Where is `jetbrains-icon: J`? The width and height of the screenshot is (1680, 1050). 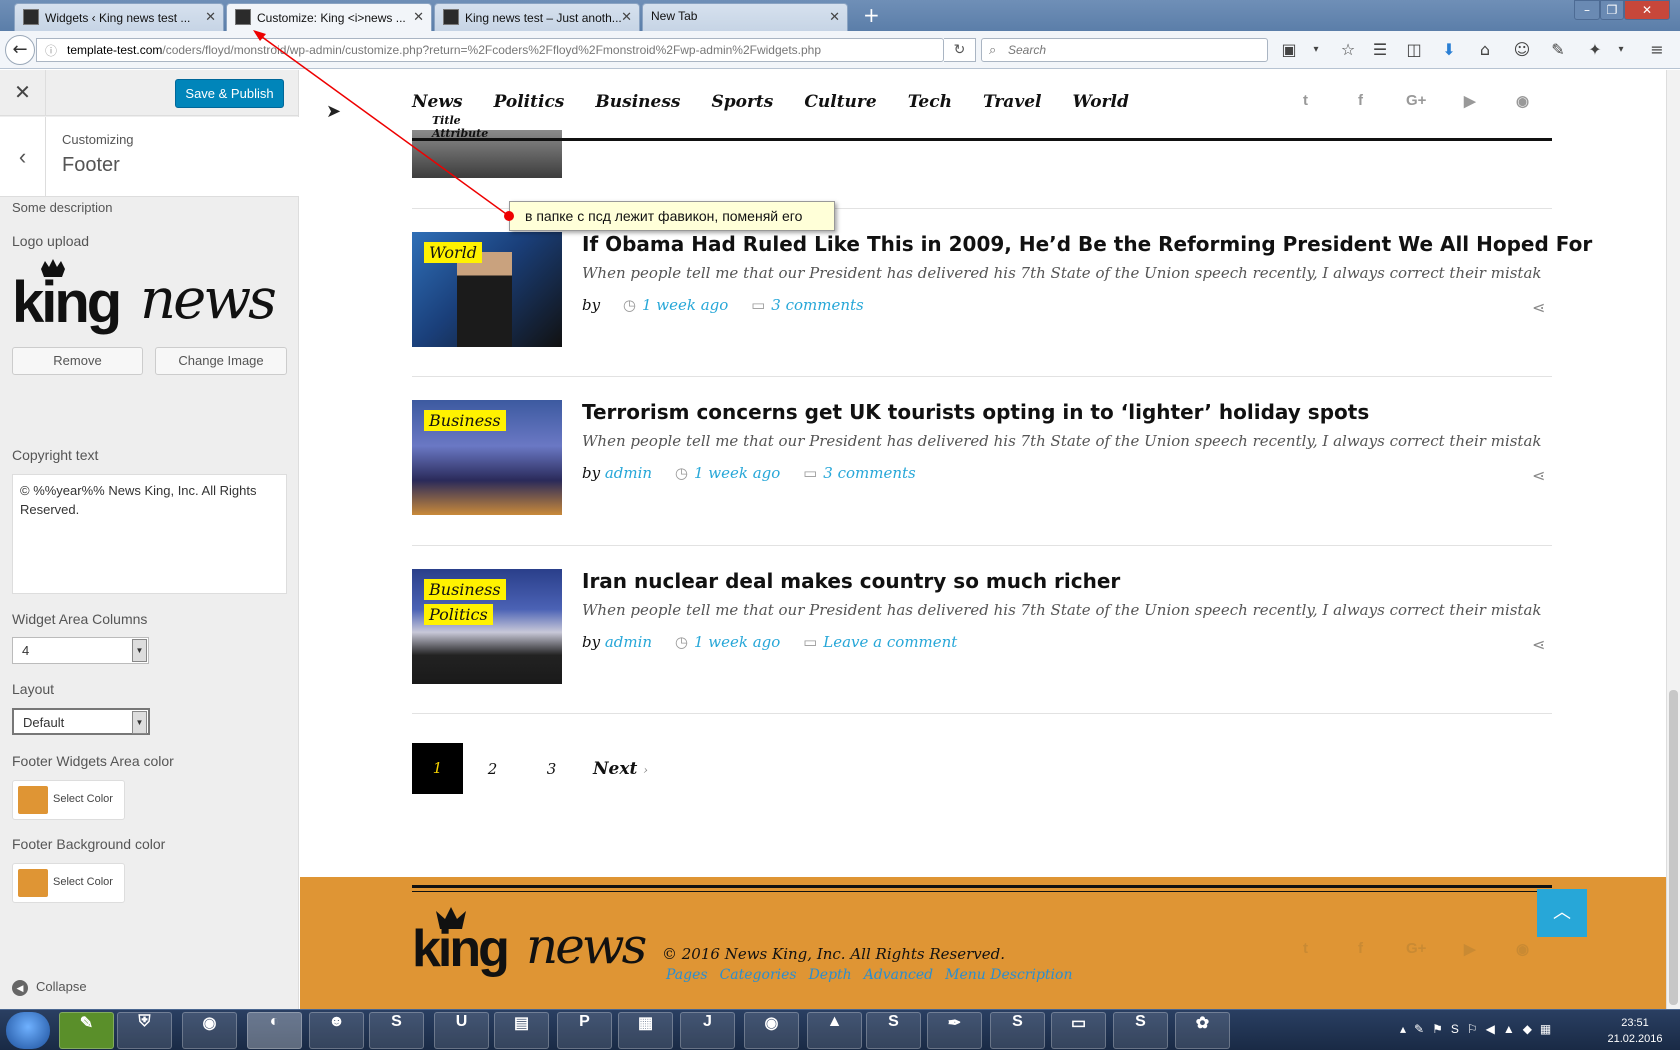 jetbrains-icon: J is located at coordinates (707, 1030).